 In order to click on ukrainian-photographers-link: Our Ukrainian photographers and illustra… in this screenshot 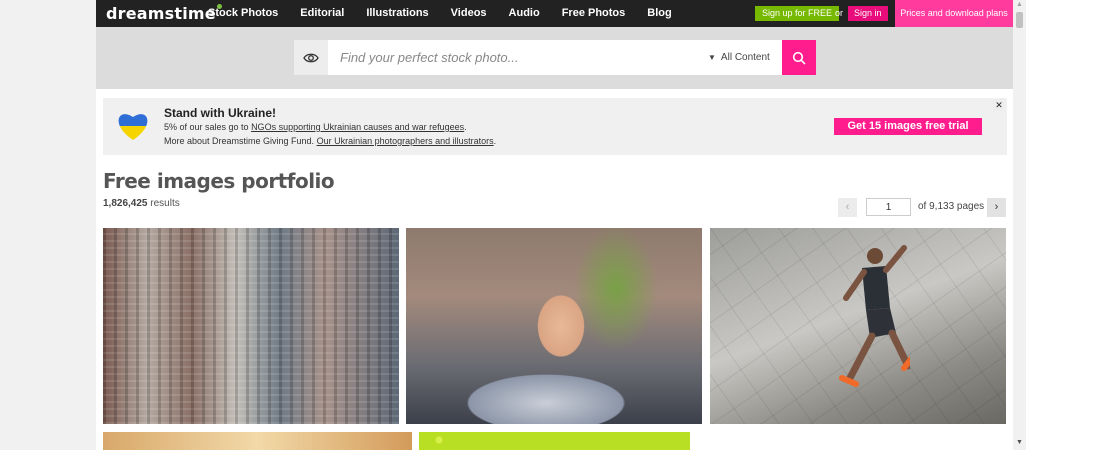, I will do `click(405, 141)`.